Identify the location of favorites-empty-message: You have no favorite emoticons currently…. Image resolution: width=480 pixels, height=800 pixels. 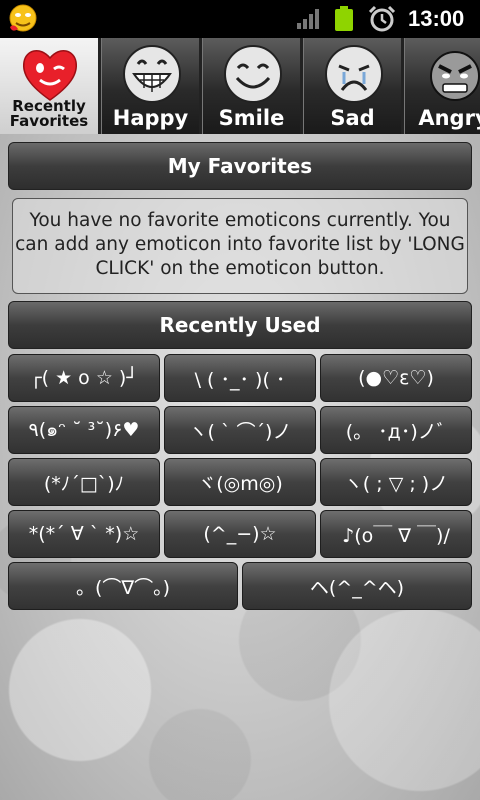
(240, 246).